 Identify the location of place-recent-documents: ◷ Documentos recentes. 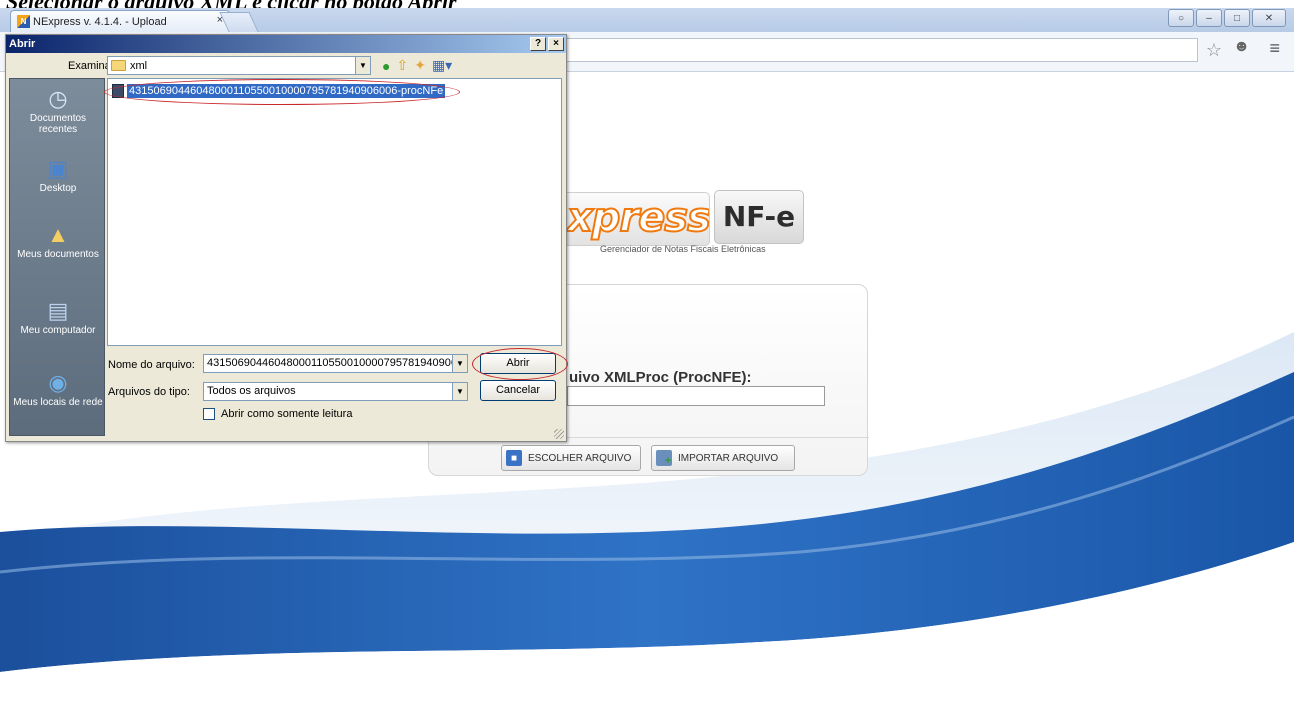
(58, 110).